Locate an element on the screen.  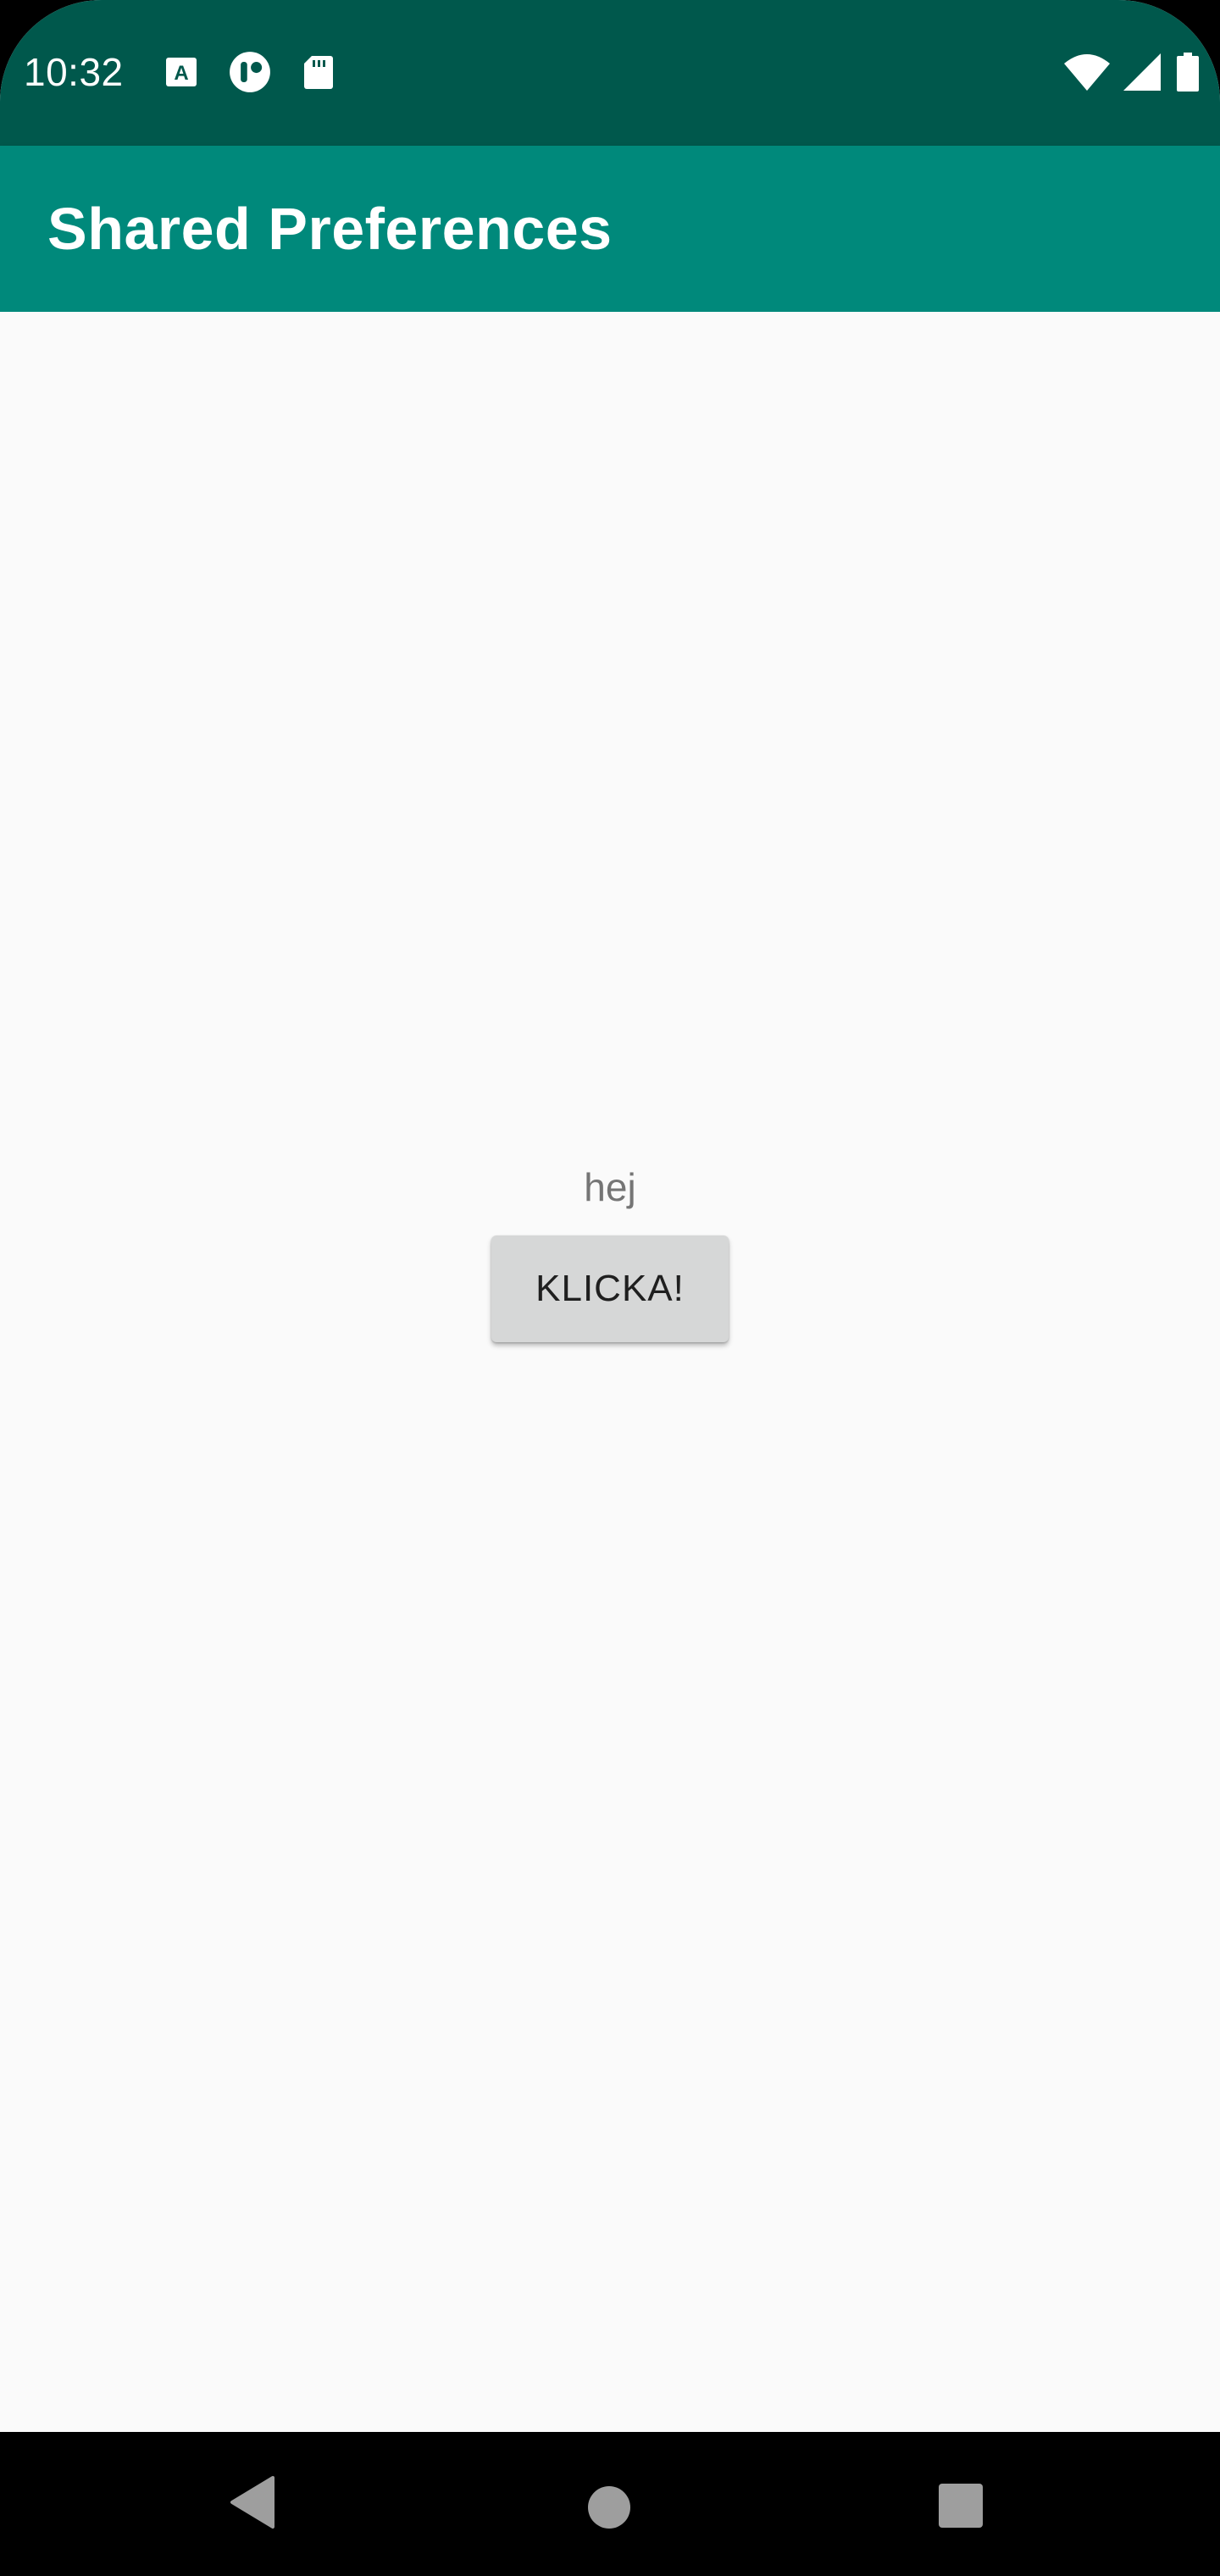
hej-label: hej is located at coordinates (610, 1187).